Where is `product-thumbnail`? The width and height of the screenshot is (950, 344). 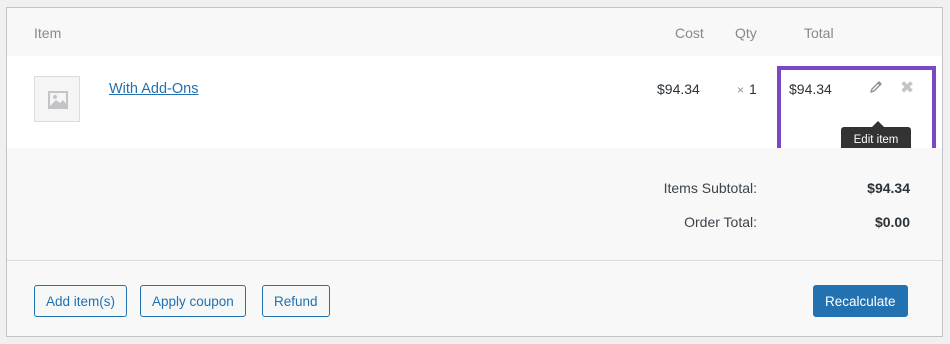
product-thumbnail is located at coordinates (57, 99).